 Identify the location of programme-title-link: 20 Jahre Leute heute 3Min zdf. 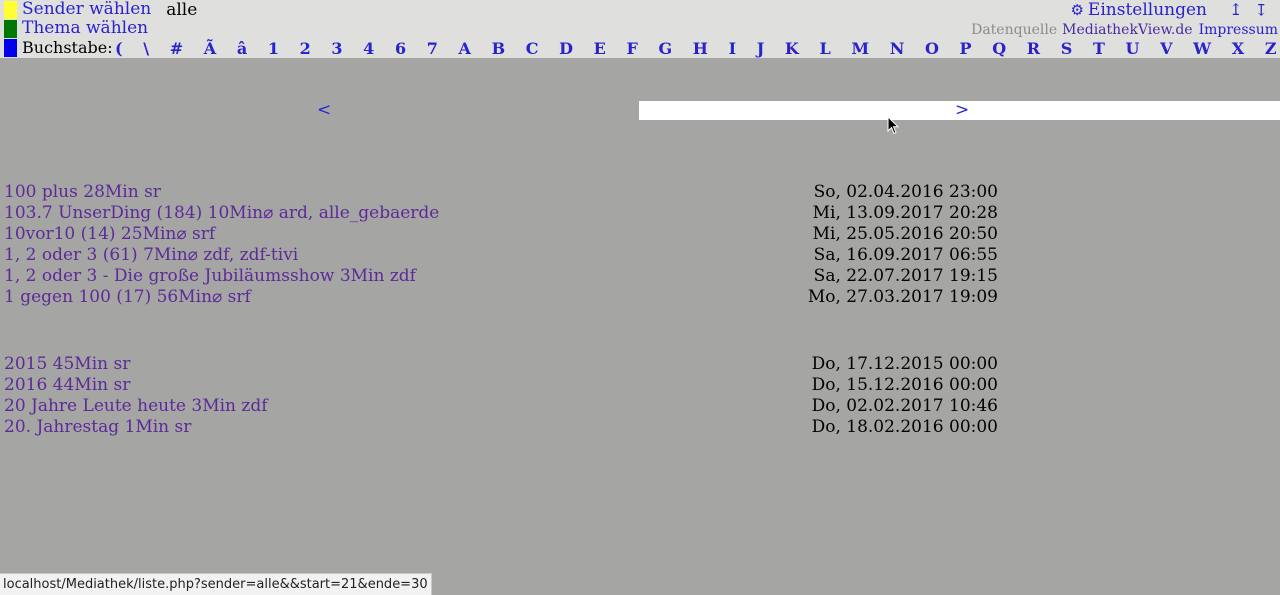
(136, 406).